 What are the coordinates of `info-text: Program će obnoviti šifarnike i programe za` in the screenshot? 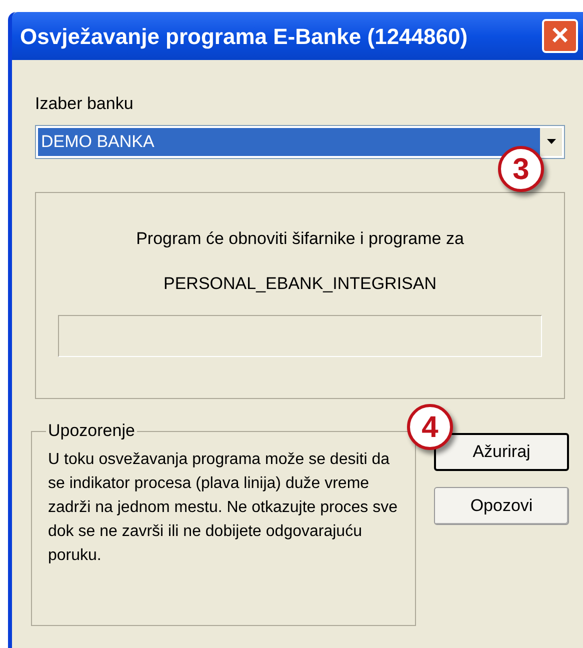 It's located at (300, 239).